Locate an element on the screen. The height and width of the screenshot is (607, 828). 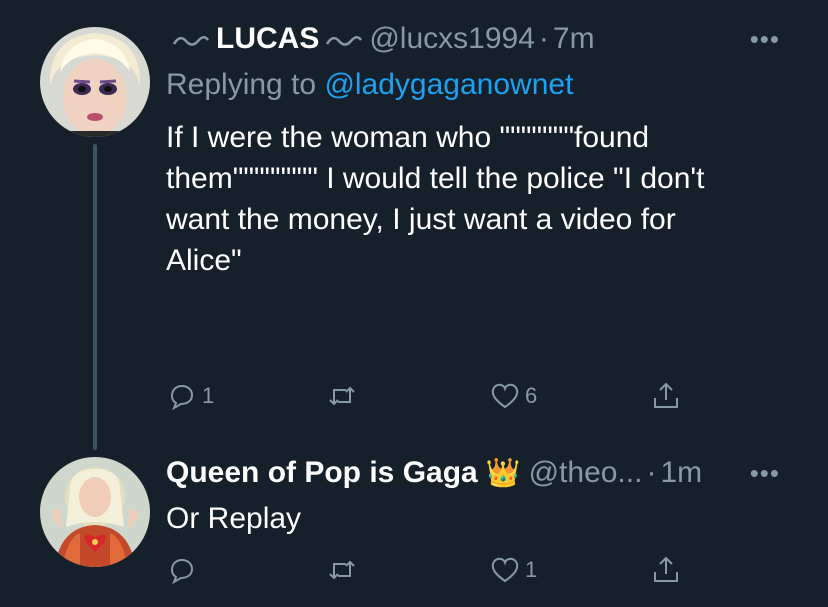
reply-button is located at coordinates (184, 570).